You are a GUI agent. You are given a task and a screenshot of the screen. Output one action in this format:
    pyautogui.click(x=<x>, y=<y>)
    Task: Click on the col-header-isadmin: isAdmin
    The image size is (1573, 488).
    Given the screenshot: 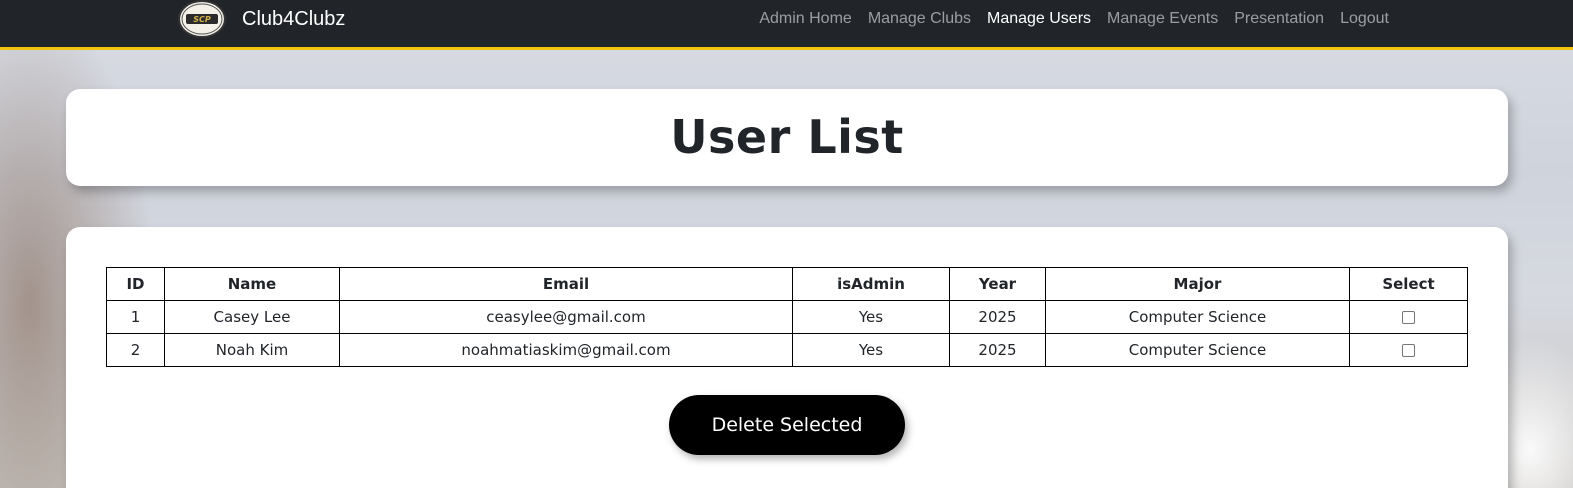 What is the action you would take?
    pyautogui.click(x=871, y=284)
    